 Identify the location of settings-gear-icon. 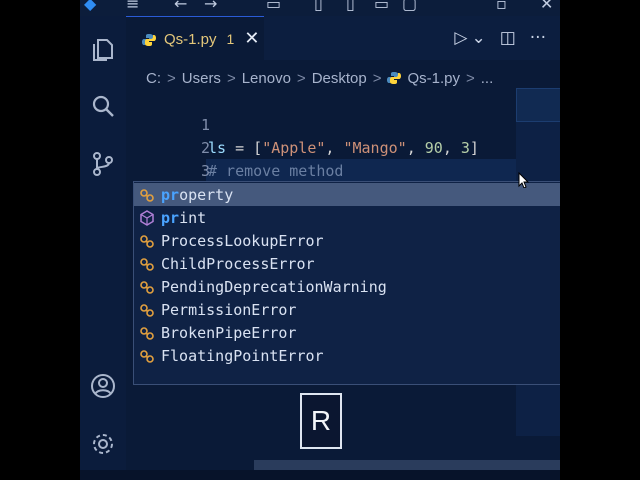
(103, 444).